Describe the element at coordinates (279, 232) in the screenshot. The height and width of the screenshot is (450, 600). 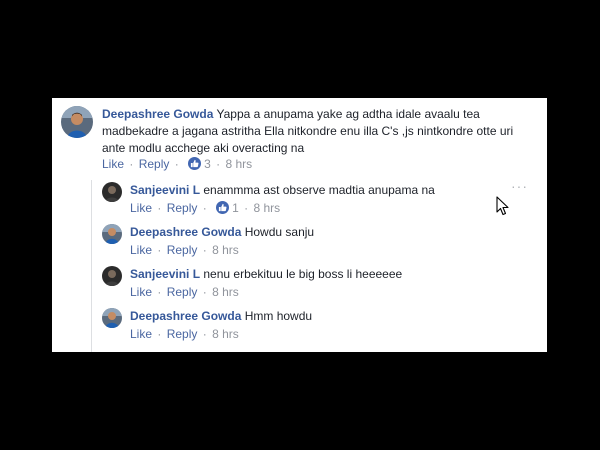
I see `reply-2-body: Howdu sanju` at that location.